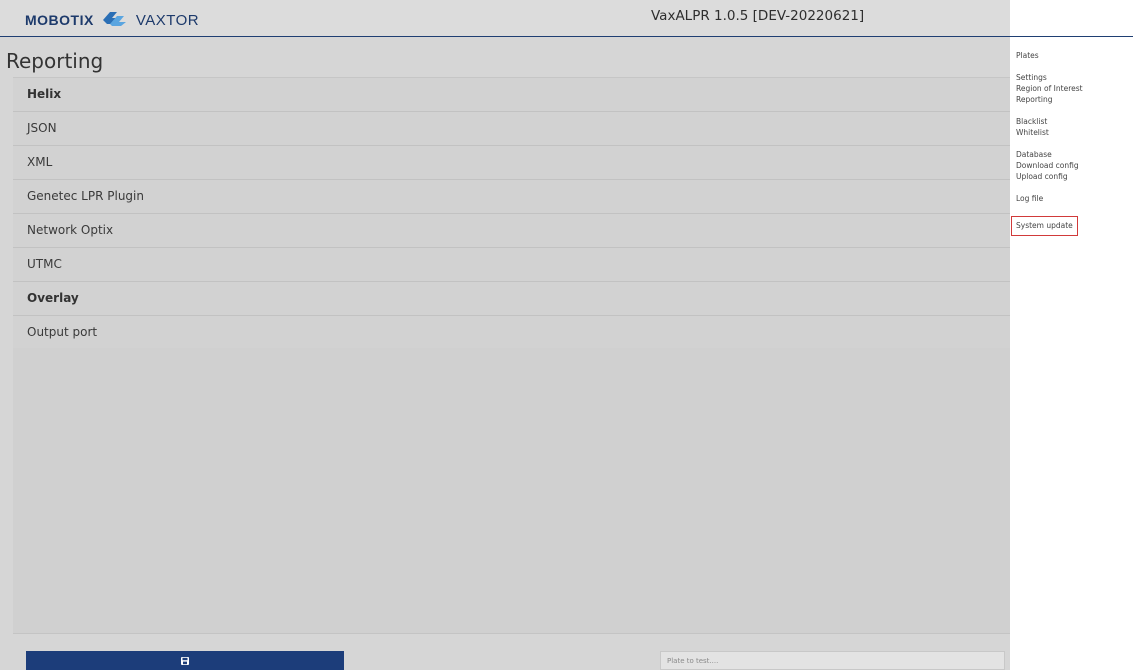 This screenshot has width=1133, height=670. I want to click on section-output-port: Output port, so click(511, 333).